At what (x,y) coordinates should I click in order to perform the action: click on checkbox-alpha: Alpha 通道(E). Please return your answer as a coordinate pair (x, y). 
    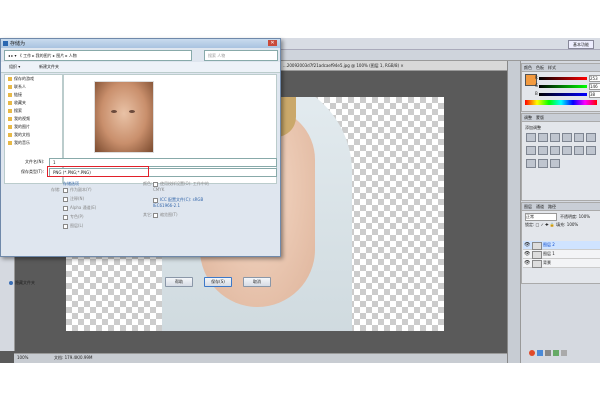
    Looking at the image, I should click on (79, 208).